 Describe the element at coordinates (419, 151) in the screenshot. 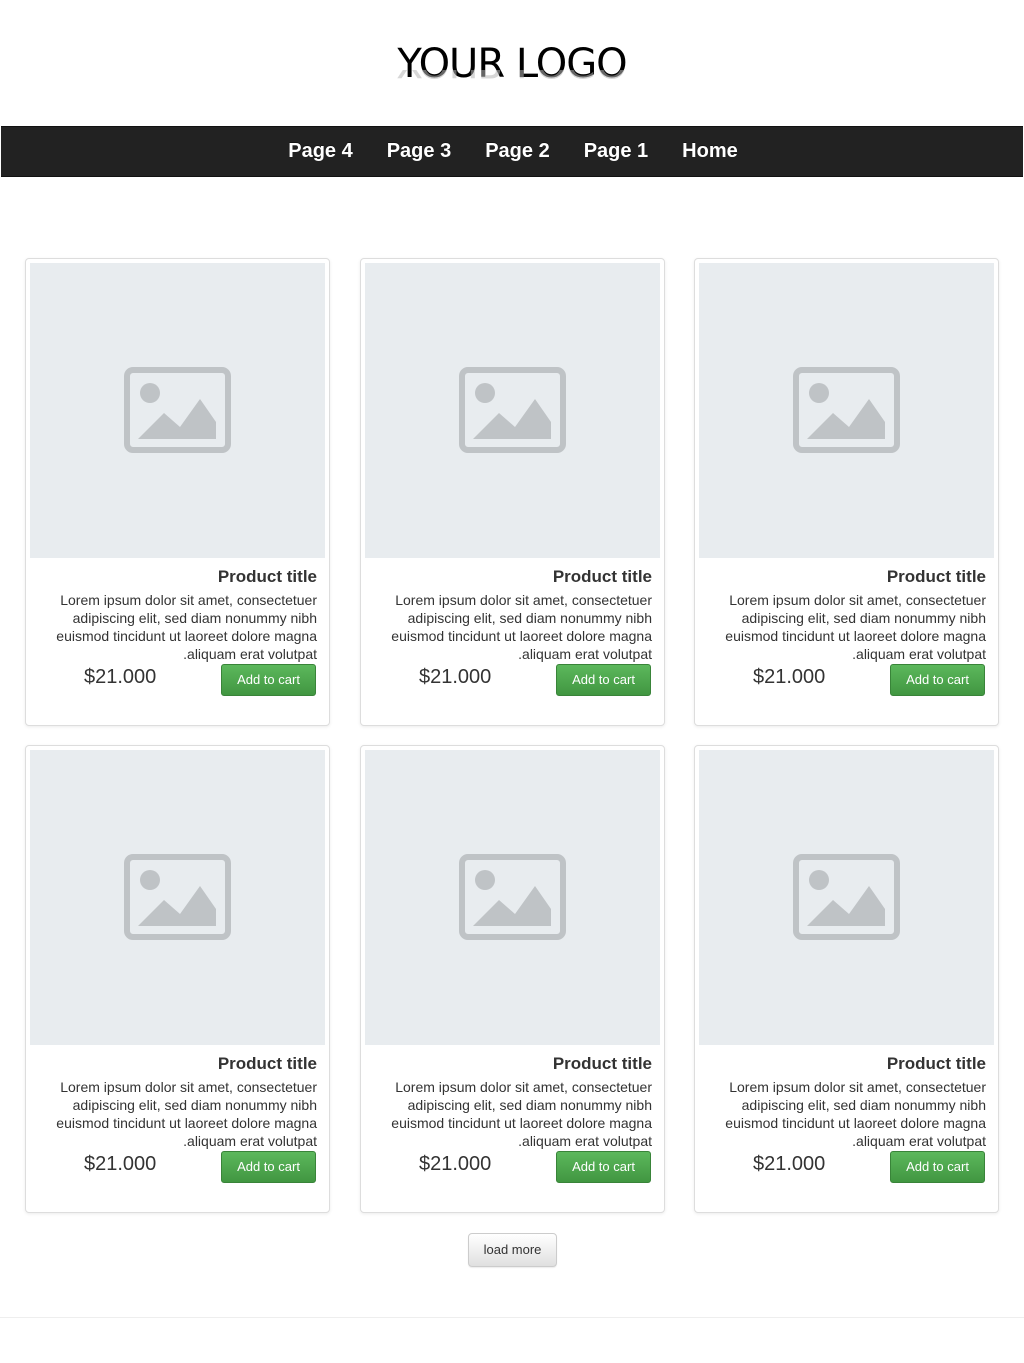

I see `nav-item-page-3: Page 3` at that location.